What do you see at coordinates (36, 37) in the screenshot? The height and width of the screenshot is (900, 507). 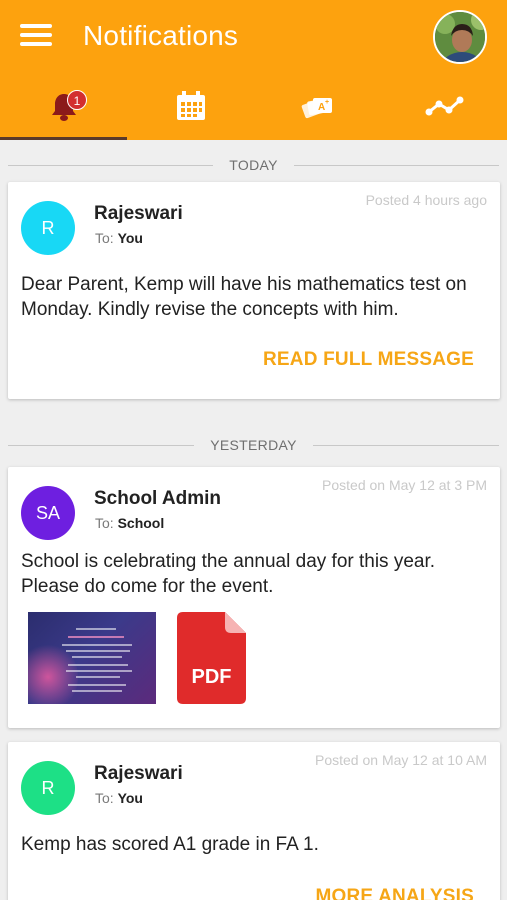 I see `menu-icon` at bounding box center [36, 37].